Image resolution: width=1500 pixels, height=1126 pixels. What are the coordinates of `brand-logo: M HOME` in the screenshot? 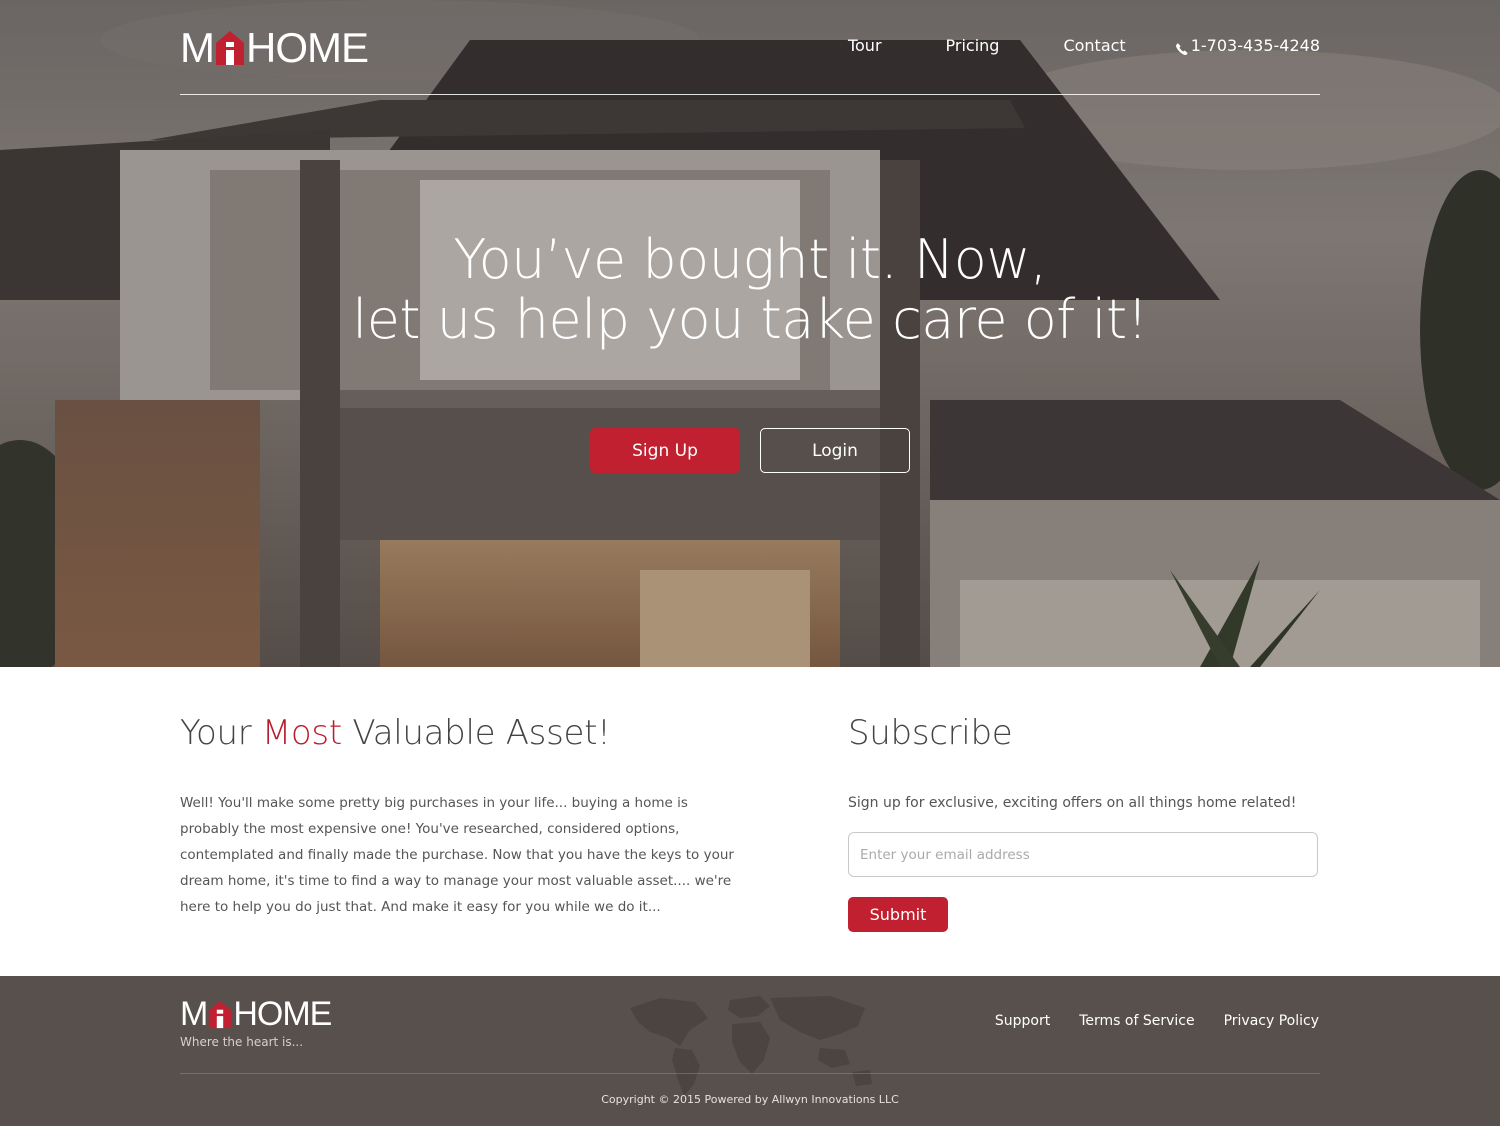 It's located at (274, 47).